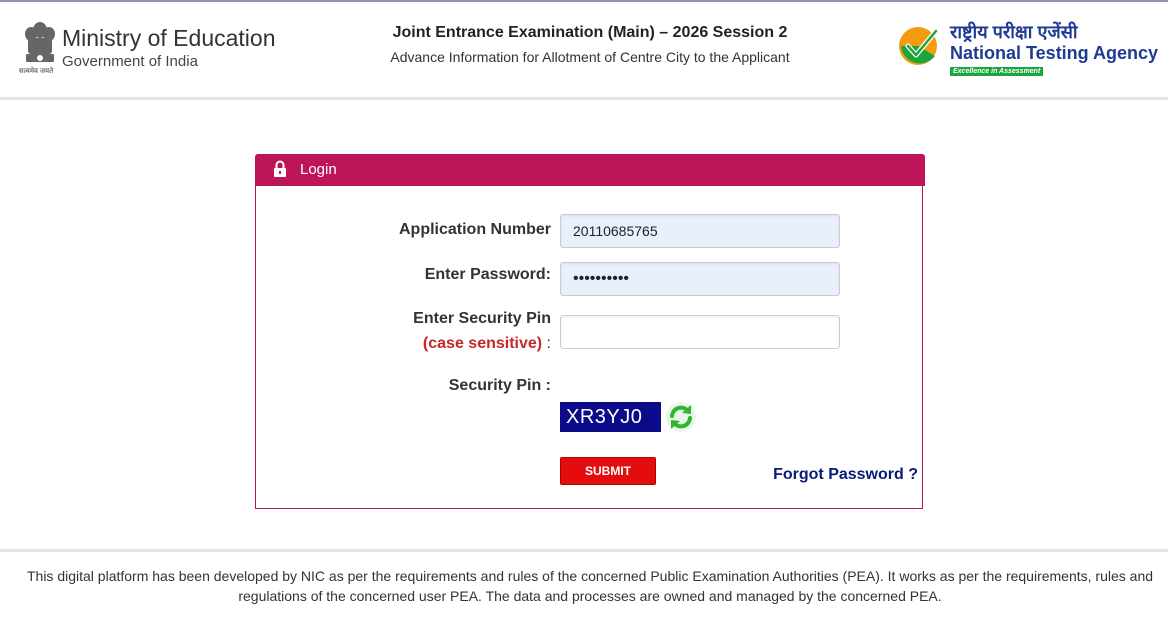 This screenshot has width=1168, height=622. What do you see at coordinates (700, 332) in the screenshot?
I see `security-pin-input` at bounding box center [700, 332].